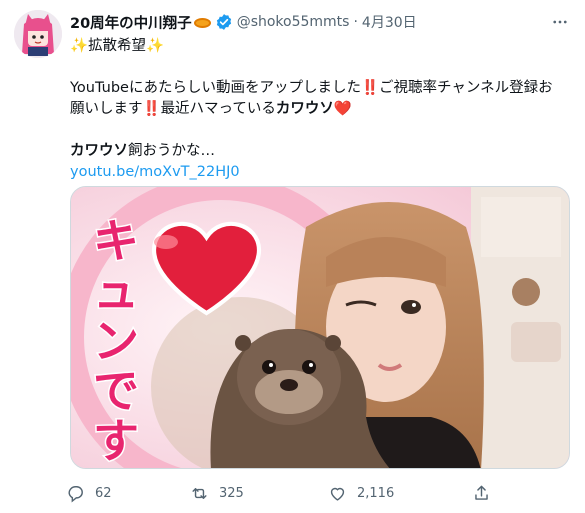  I want to click on text-line-5: youtu.be/moXvT_22HJ0, so click(320, 172).